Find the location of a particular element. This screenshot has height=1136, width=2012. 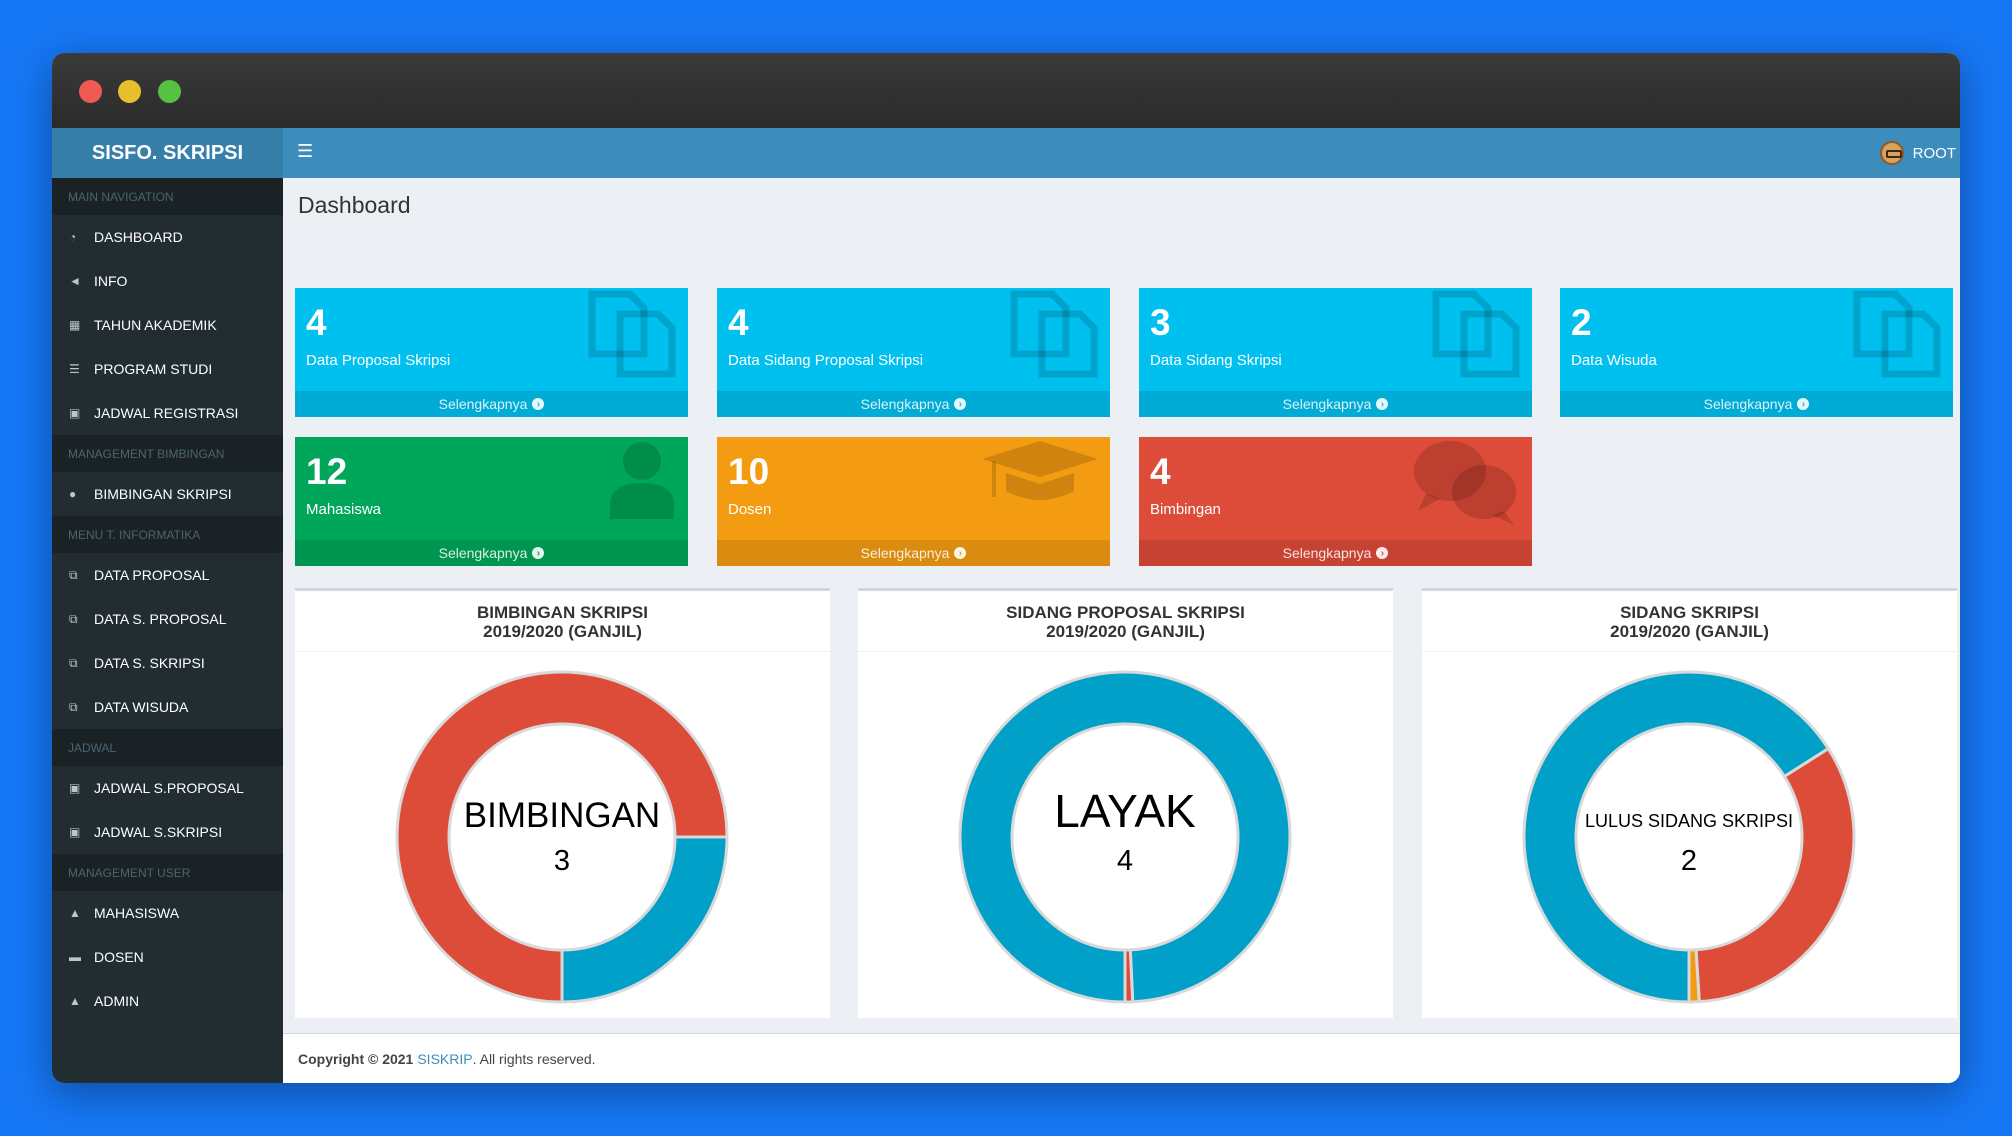

user-icon: ▲ is located at coordinates (75, 913).